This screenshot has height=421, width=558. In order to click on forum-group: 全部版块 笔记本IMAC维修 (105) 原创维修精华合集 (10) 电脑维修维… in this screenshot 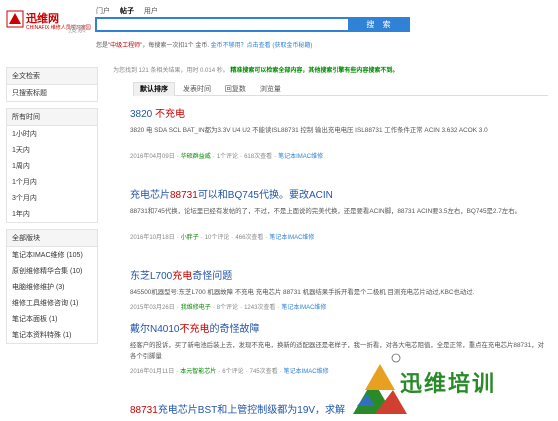, I will do `click(52, 286)`.